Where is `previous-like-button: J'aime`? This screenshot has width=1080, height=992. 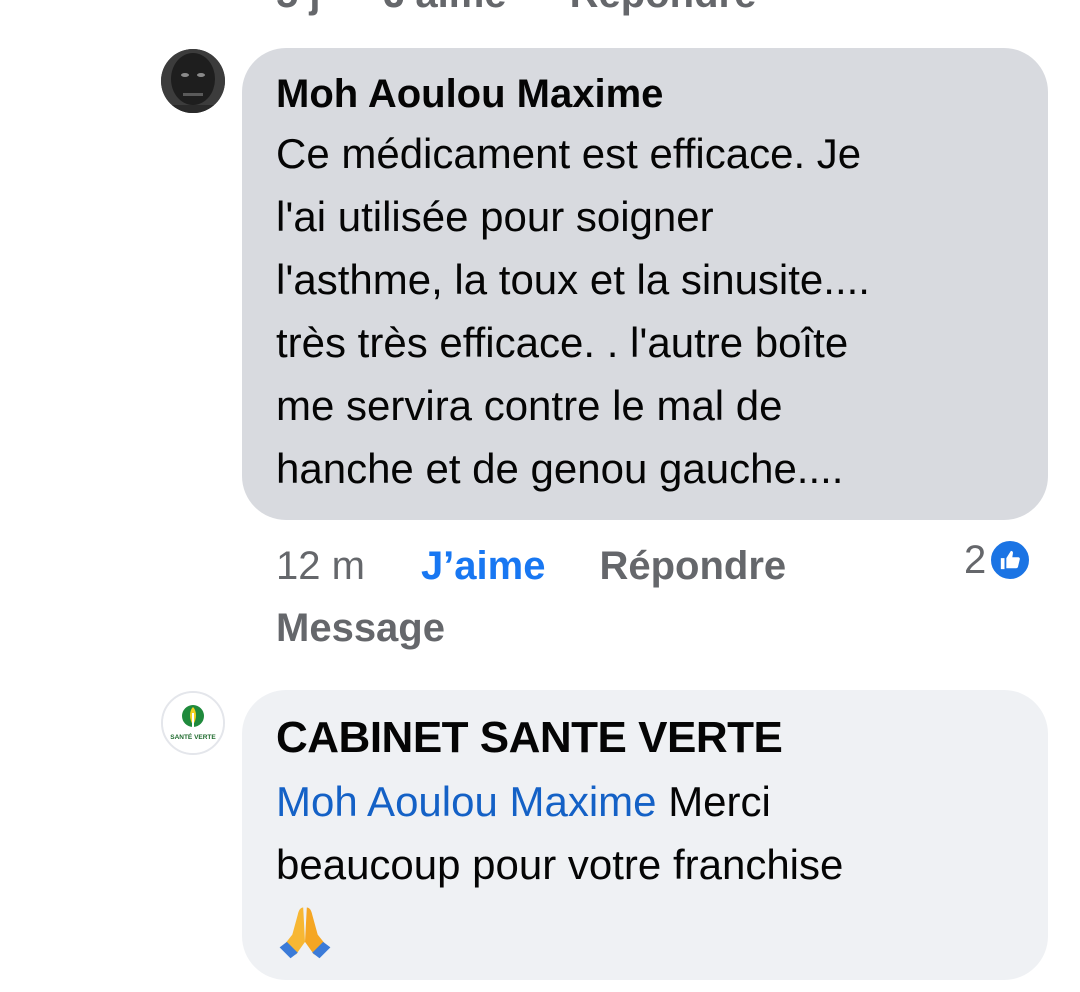
previous-like-button: J'aime is located at coordinates (445, 8).